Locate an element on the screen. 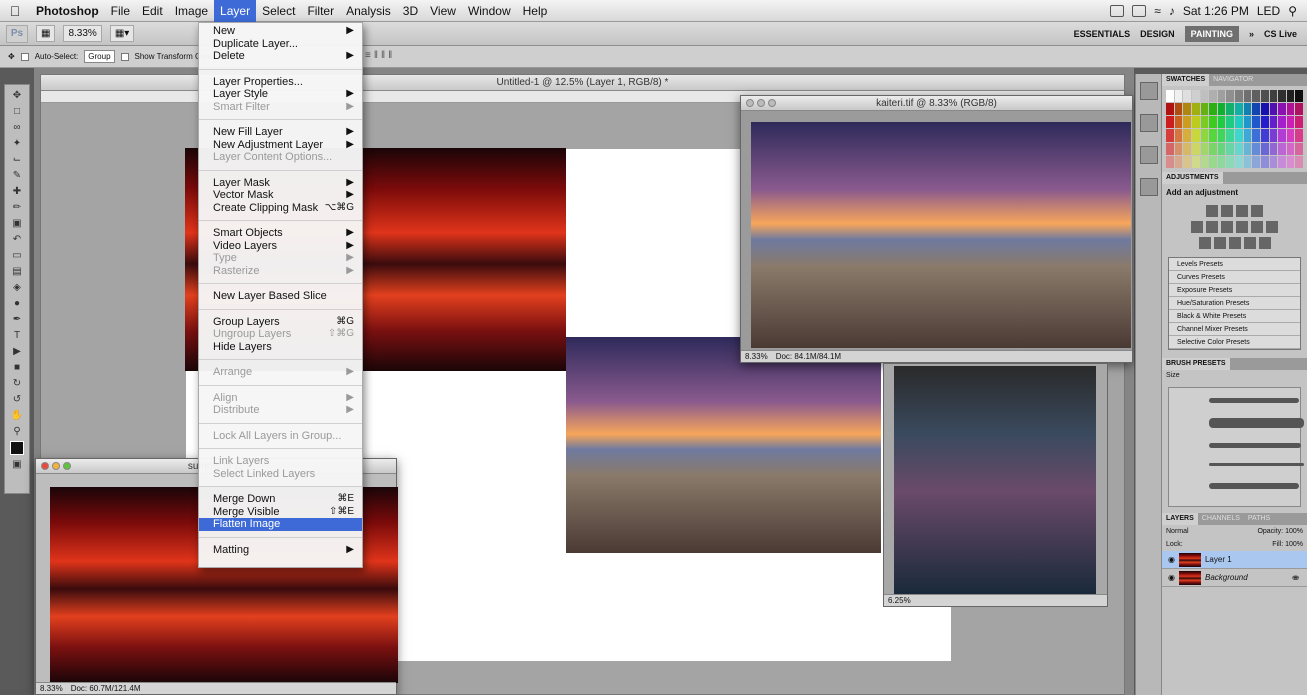 This screenshot has width=1307, height=695. foreground-color-swatch is located at coordinates (17, 448).